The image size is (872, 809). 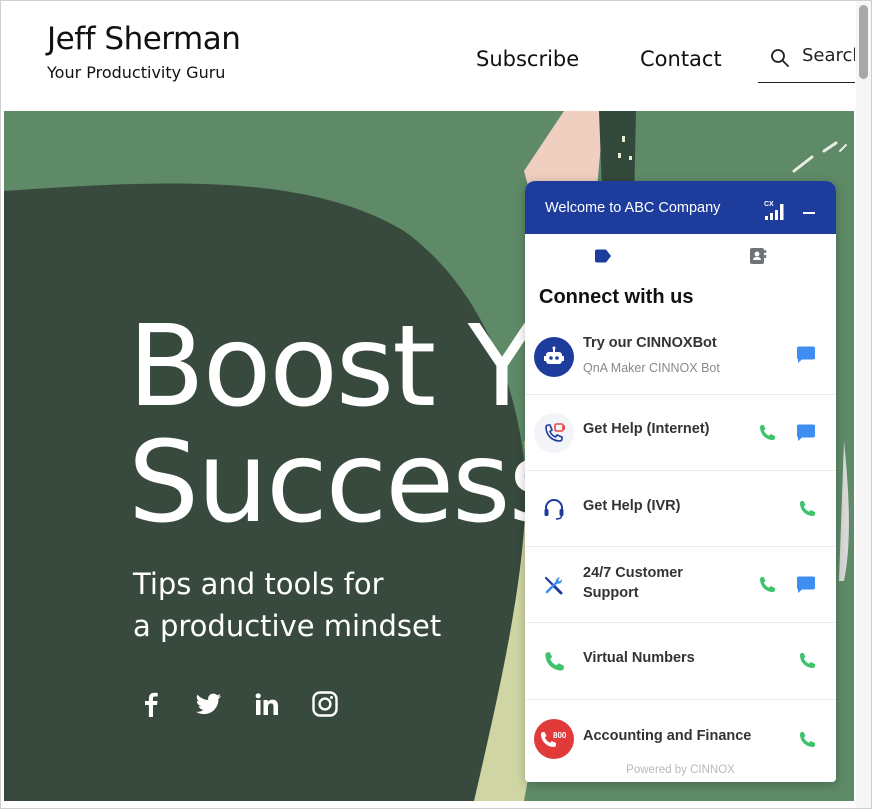 What do you see at coordinates (639, 658) in the screenshot?
I see `item-title: Virtual Numbers` at bounding box center [639, 658].